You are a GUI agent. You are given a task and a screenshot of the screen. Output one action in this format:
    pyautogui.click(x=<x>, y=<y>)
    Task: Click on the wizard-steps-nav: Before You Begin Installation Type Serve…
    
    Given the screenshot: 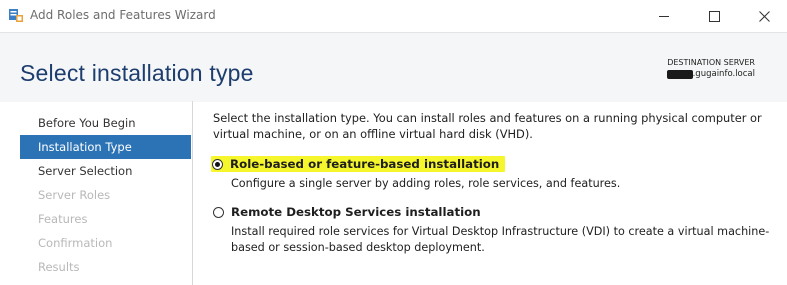 What is the action you would take?
    pyautogui.click(x=105, y=195)
    